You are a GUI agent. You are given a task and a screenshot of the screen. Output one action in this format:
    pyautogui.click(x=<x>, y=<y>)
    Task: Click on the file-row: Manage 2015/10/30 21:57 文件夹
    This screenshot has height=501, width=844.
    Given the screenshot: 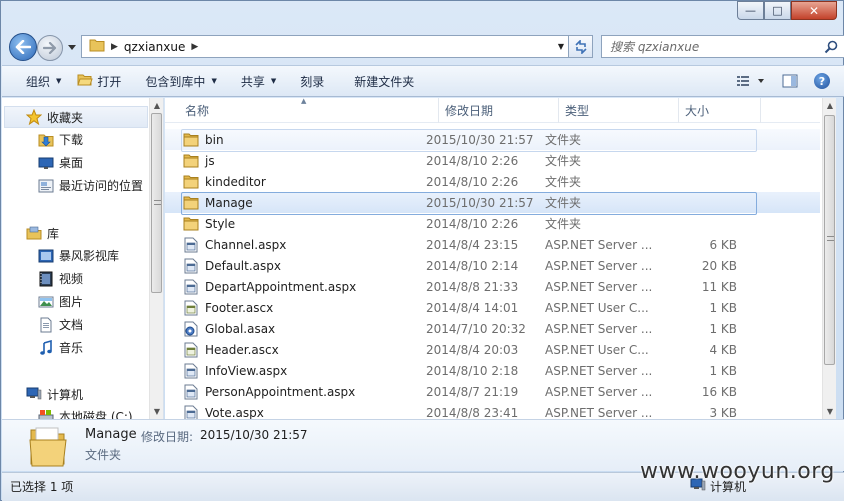 What is the action you would take?
    pyautogui.click(x=492, y=203)
    